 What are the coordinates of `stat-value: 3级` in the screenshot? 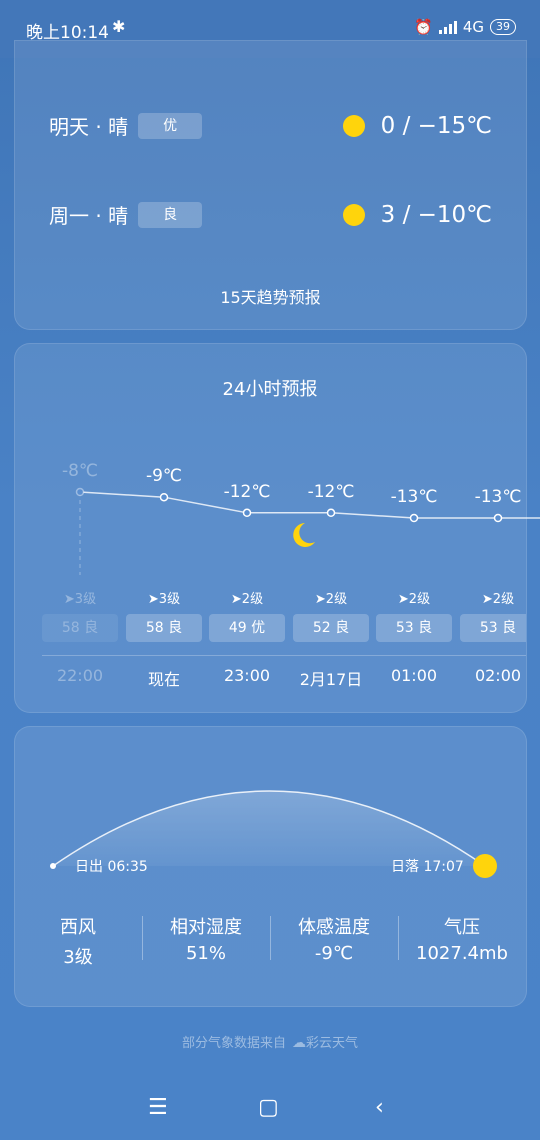 It's located at (78, 957).